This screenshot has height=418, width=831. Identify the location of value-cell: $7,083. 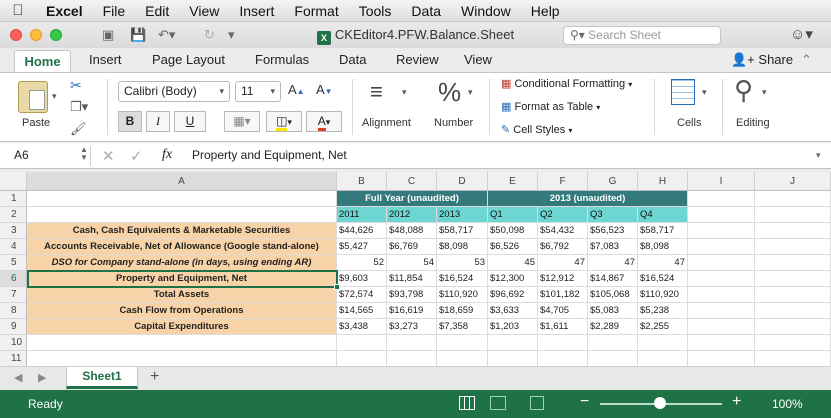
(613, 247).